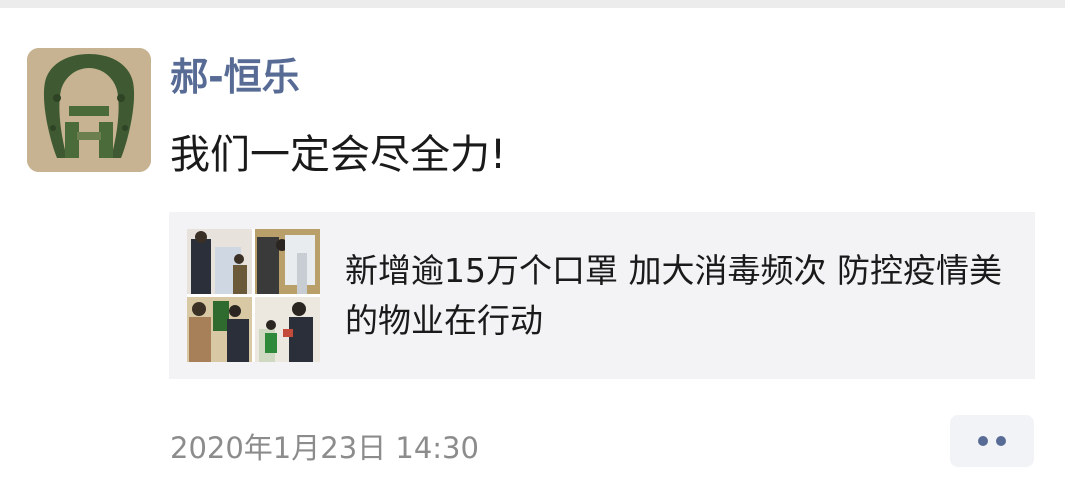  What do you see at coordinates (532, 4) in the screenshot?
I see `top-divider` at bounding box center [532, 4].